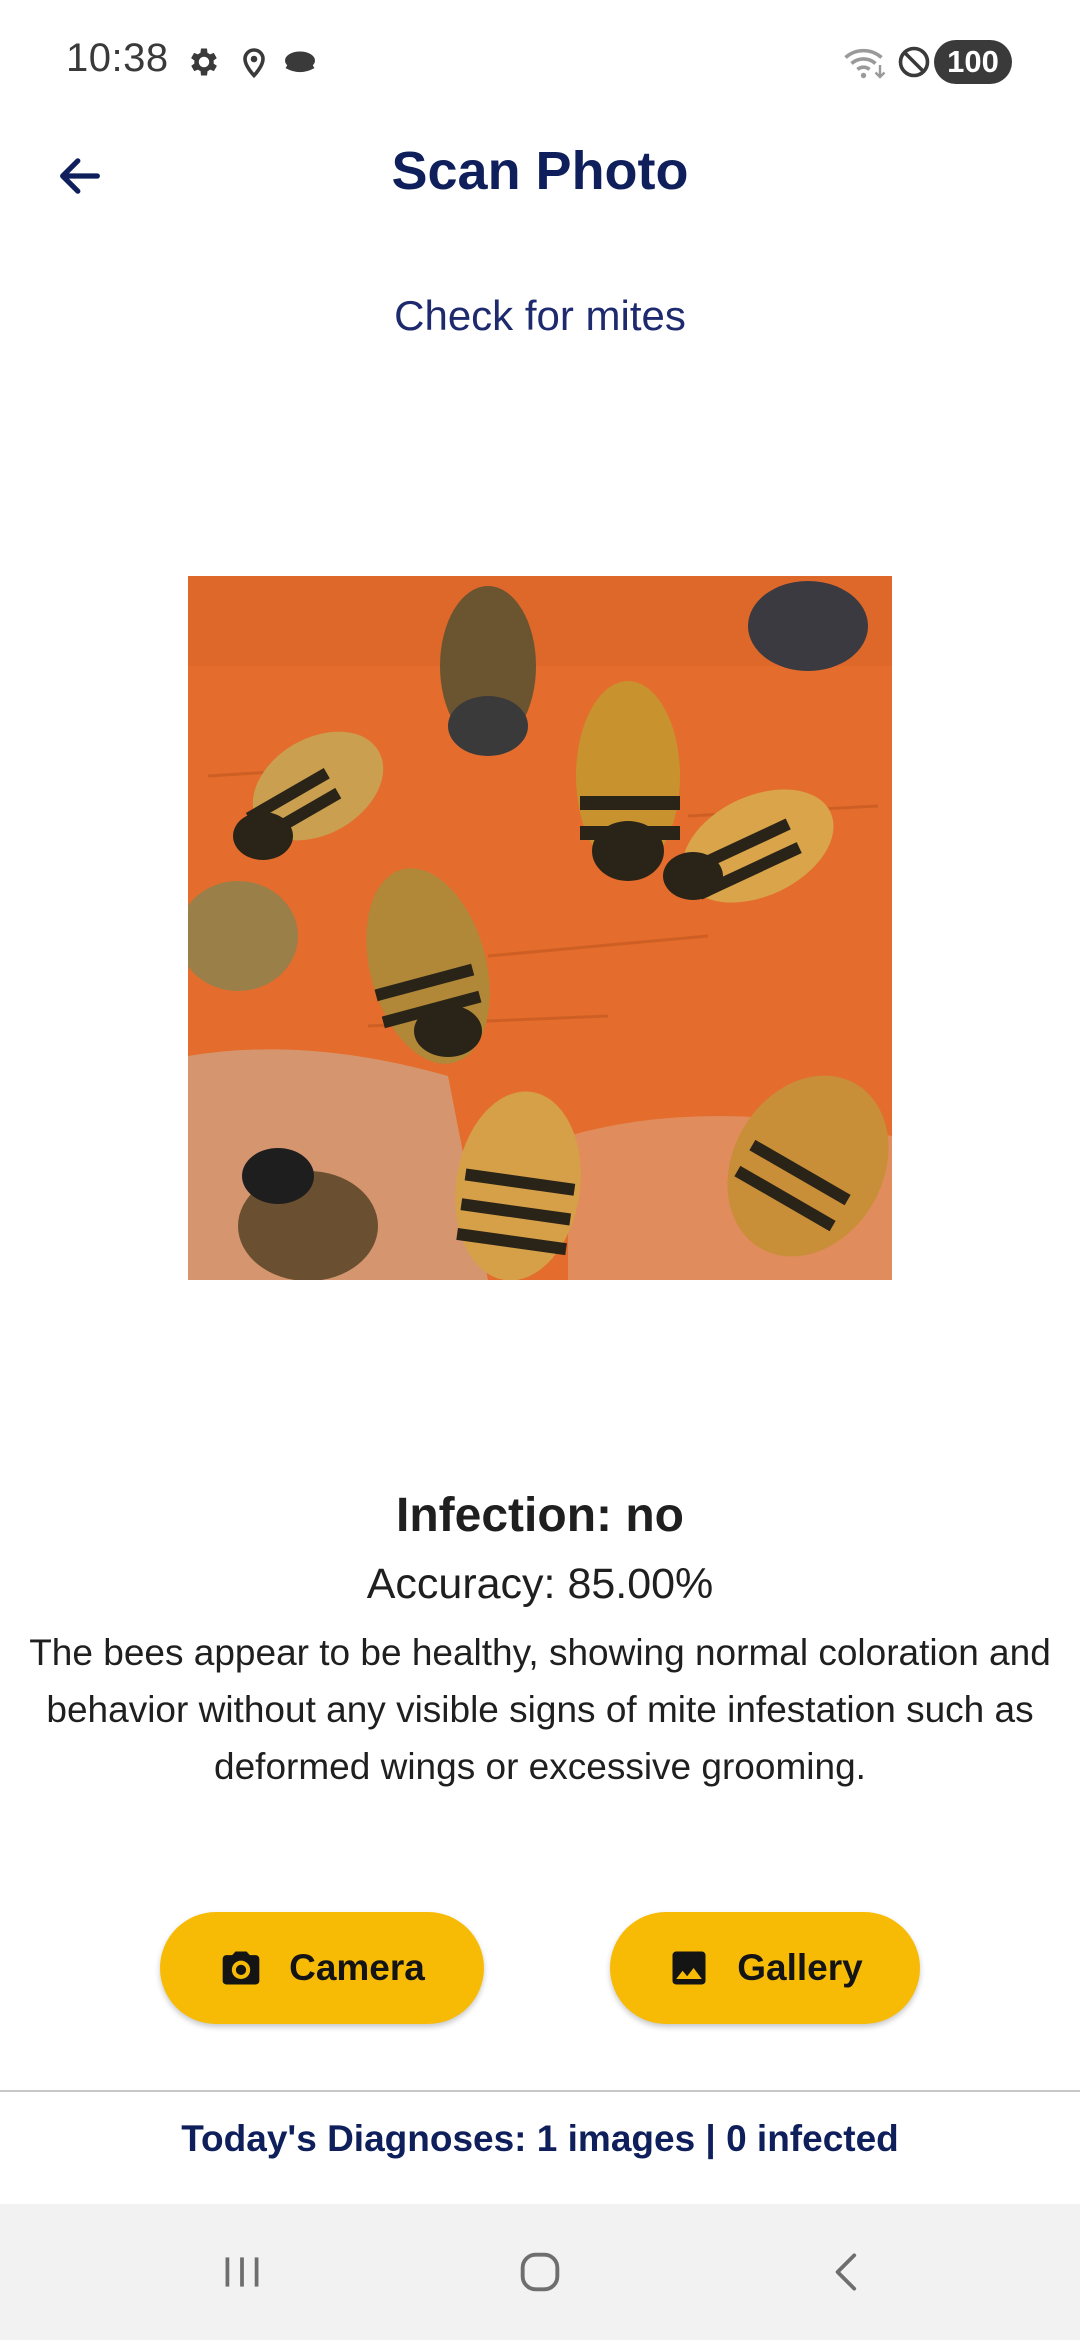 This screenshot has width=1080, height=2340. What do you see at coordinates (800, 1967) in the screenshot?
I see `gallery-button-label: Gallery` at bounding box center [800, 1967].